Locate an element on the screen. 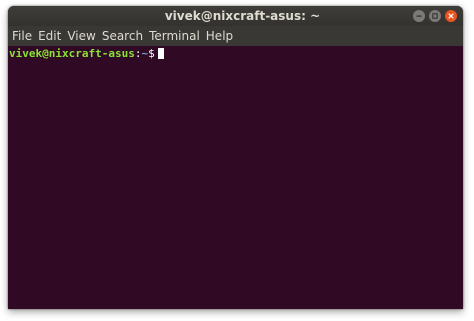 The image size is (474, 321). prompt-symbol: $ is located at coordinates (151, 53).